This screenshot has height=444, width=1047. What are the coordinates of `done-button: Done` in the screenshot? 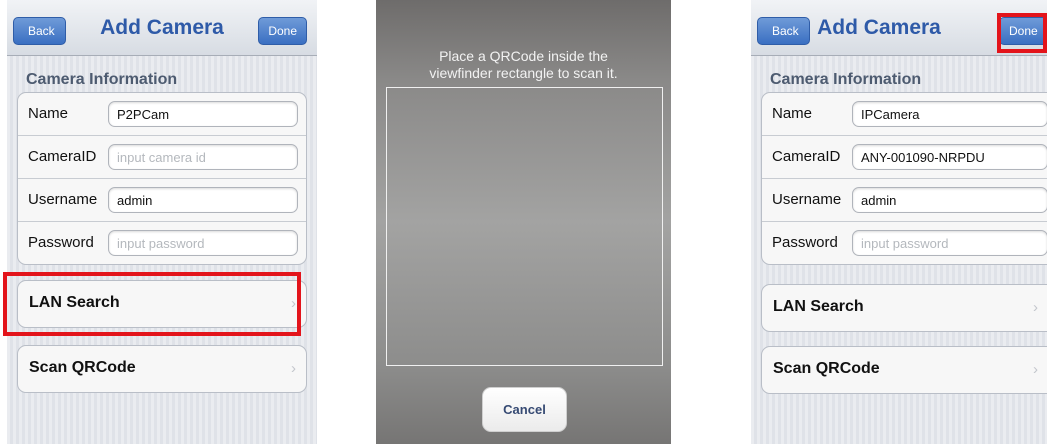 It's located at (282, 31).